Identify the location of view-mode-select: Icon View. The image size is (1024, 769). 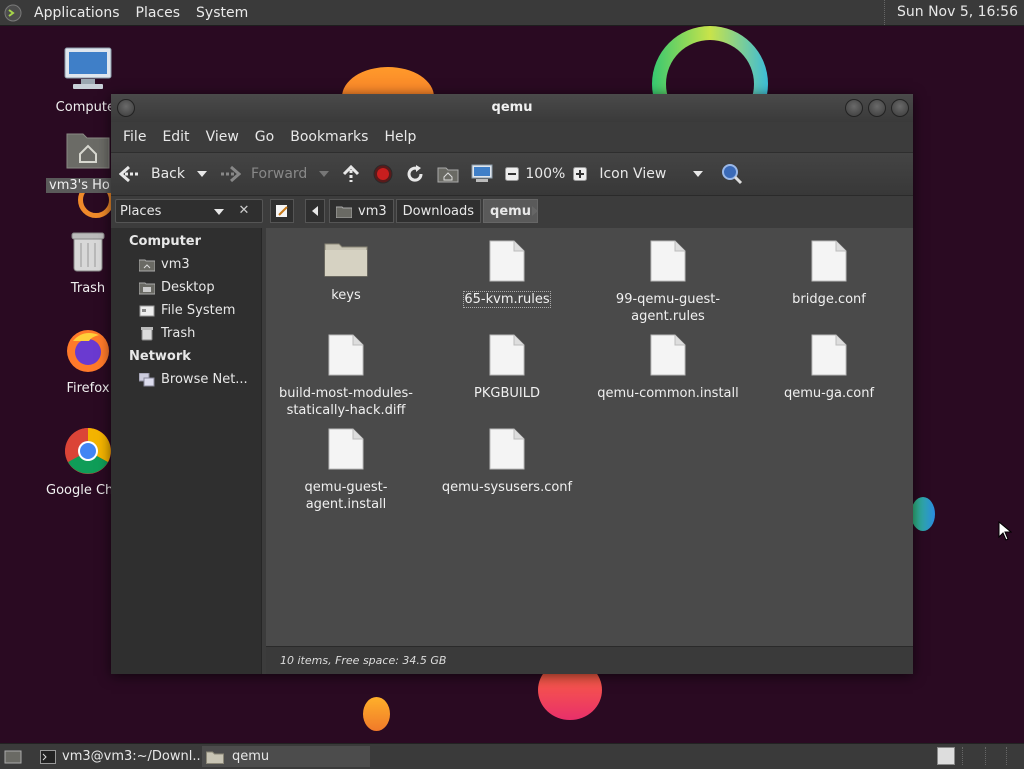
(651, 174).